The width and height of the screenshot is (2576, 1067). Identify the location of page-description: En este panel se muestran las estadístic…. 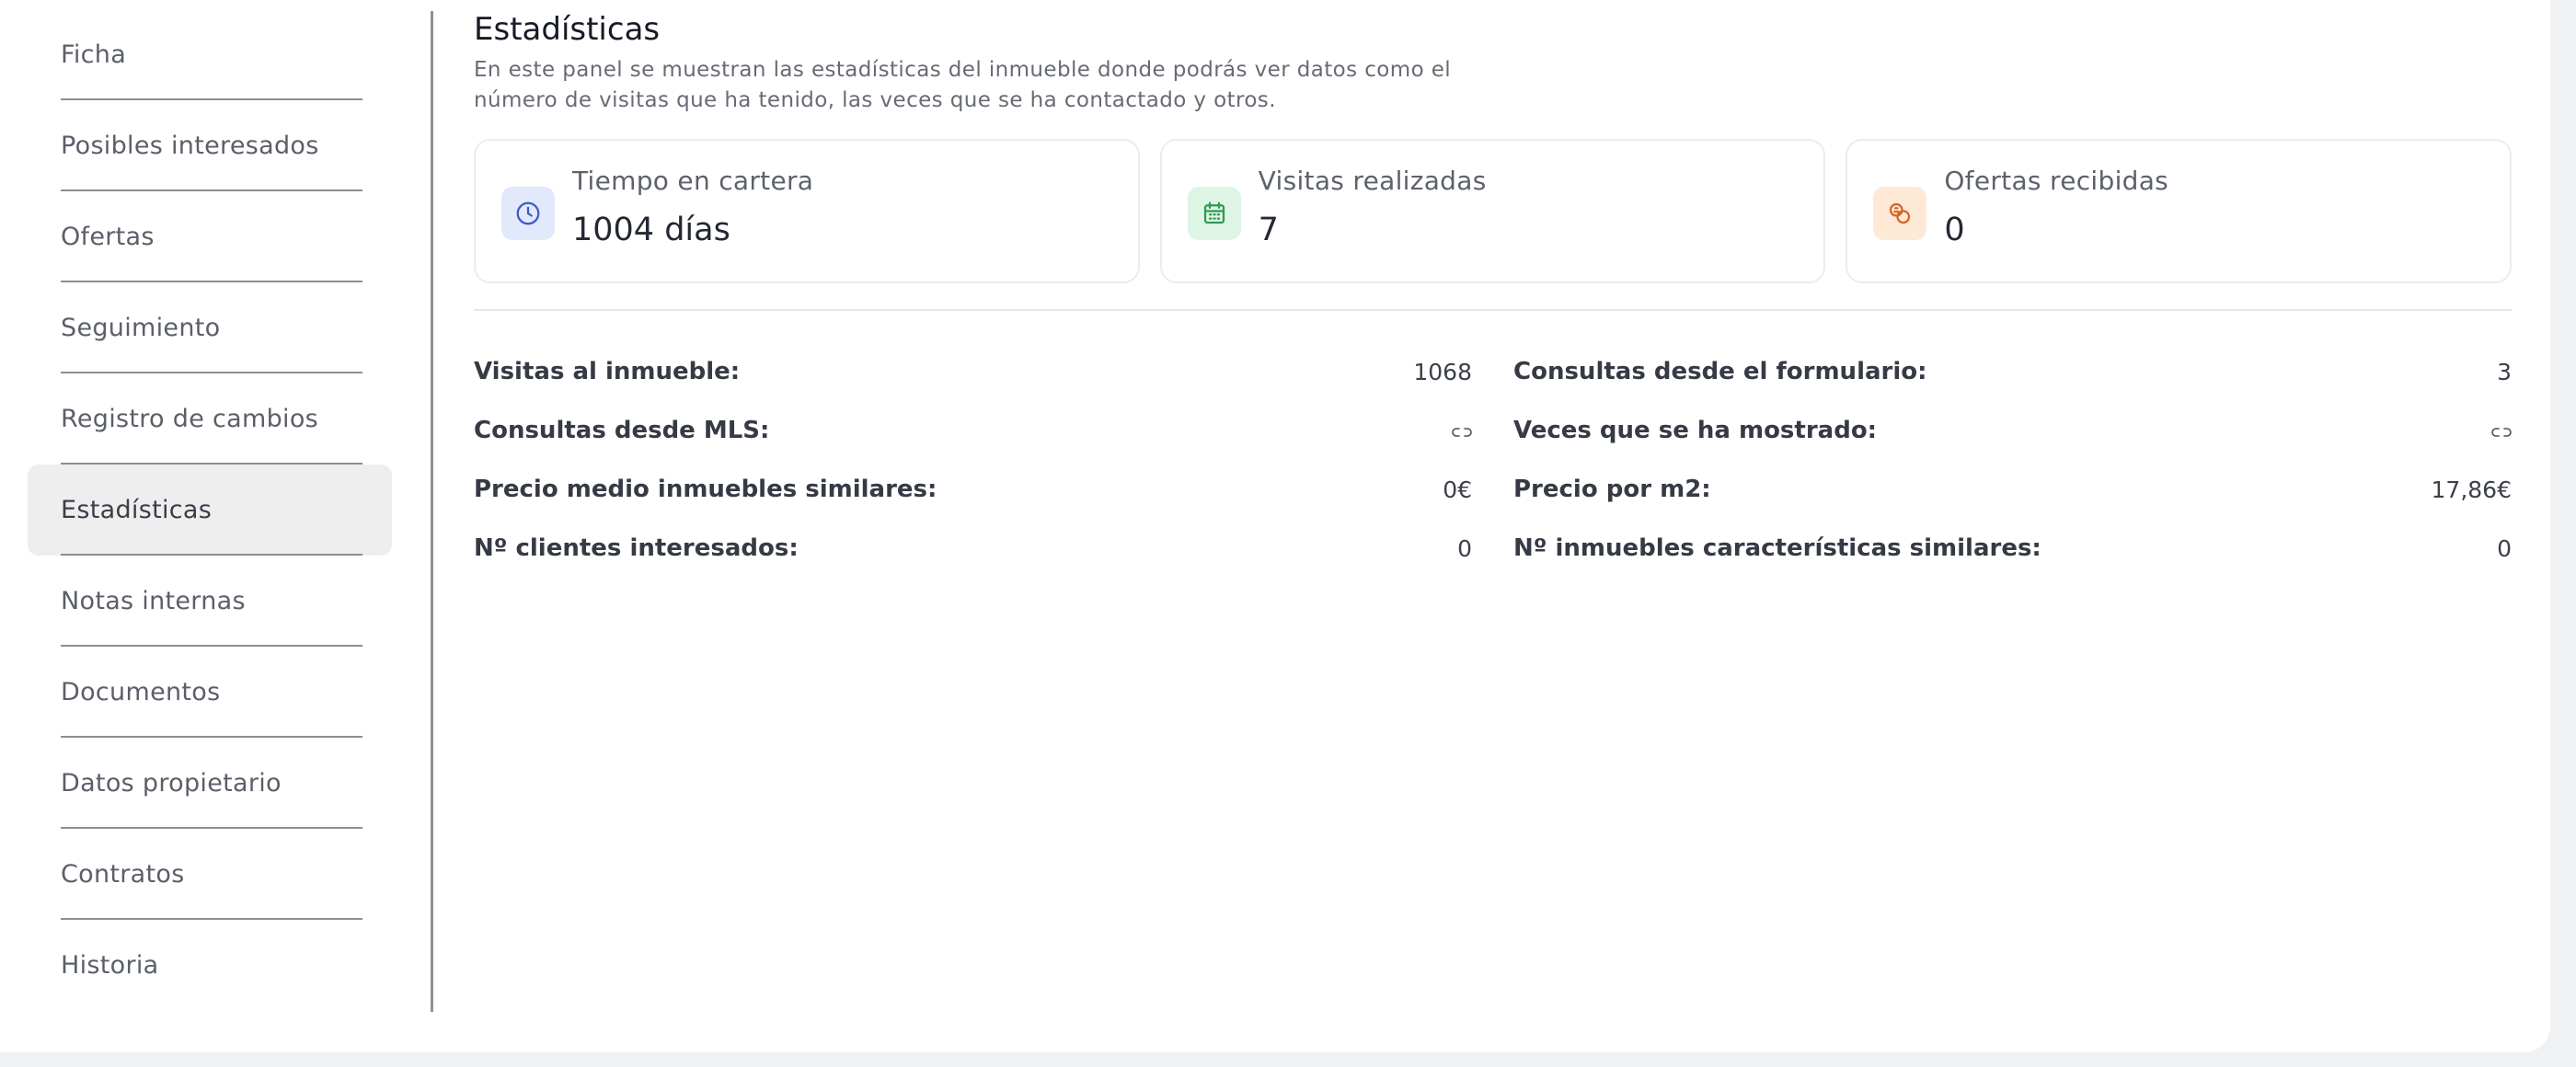
(989, 85).